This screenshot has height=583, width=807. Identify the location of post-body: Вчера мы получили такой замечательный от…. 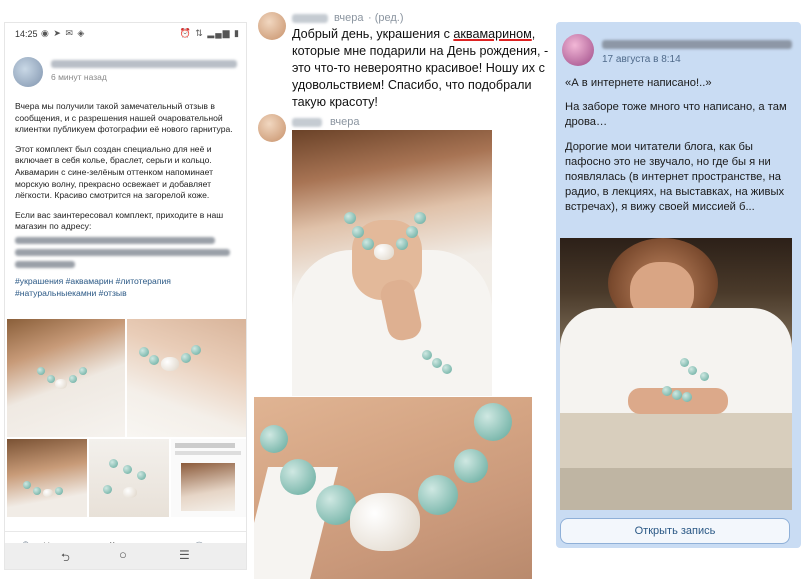
(128, 204).